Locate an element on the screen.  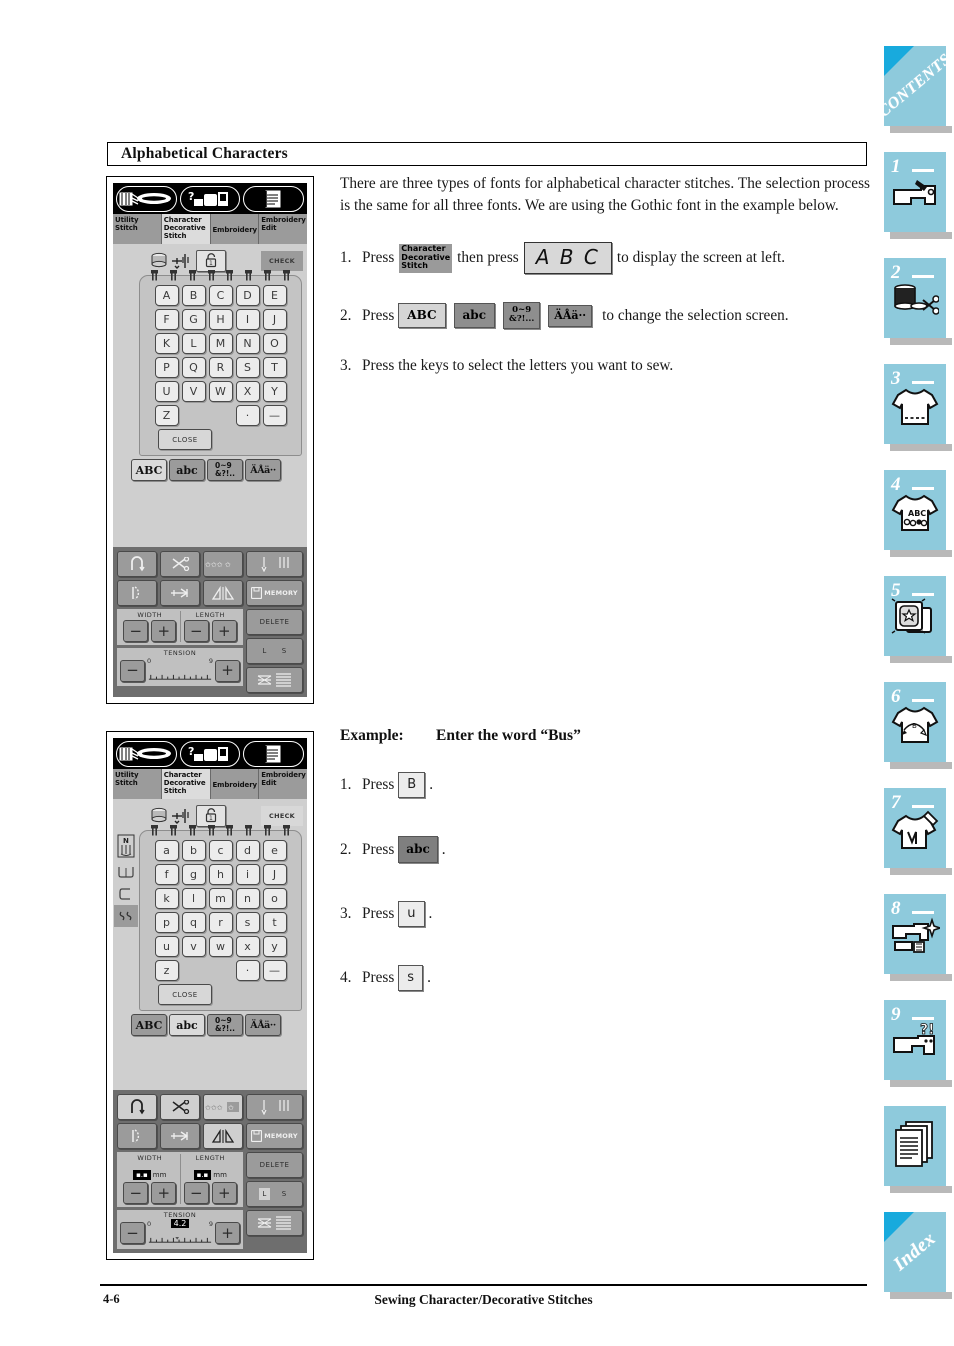
letter-key: b is located at coordinates (193, 850).